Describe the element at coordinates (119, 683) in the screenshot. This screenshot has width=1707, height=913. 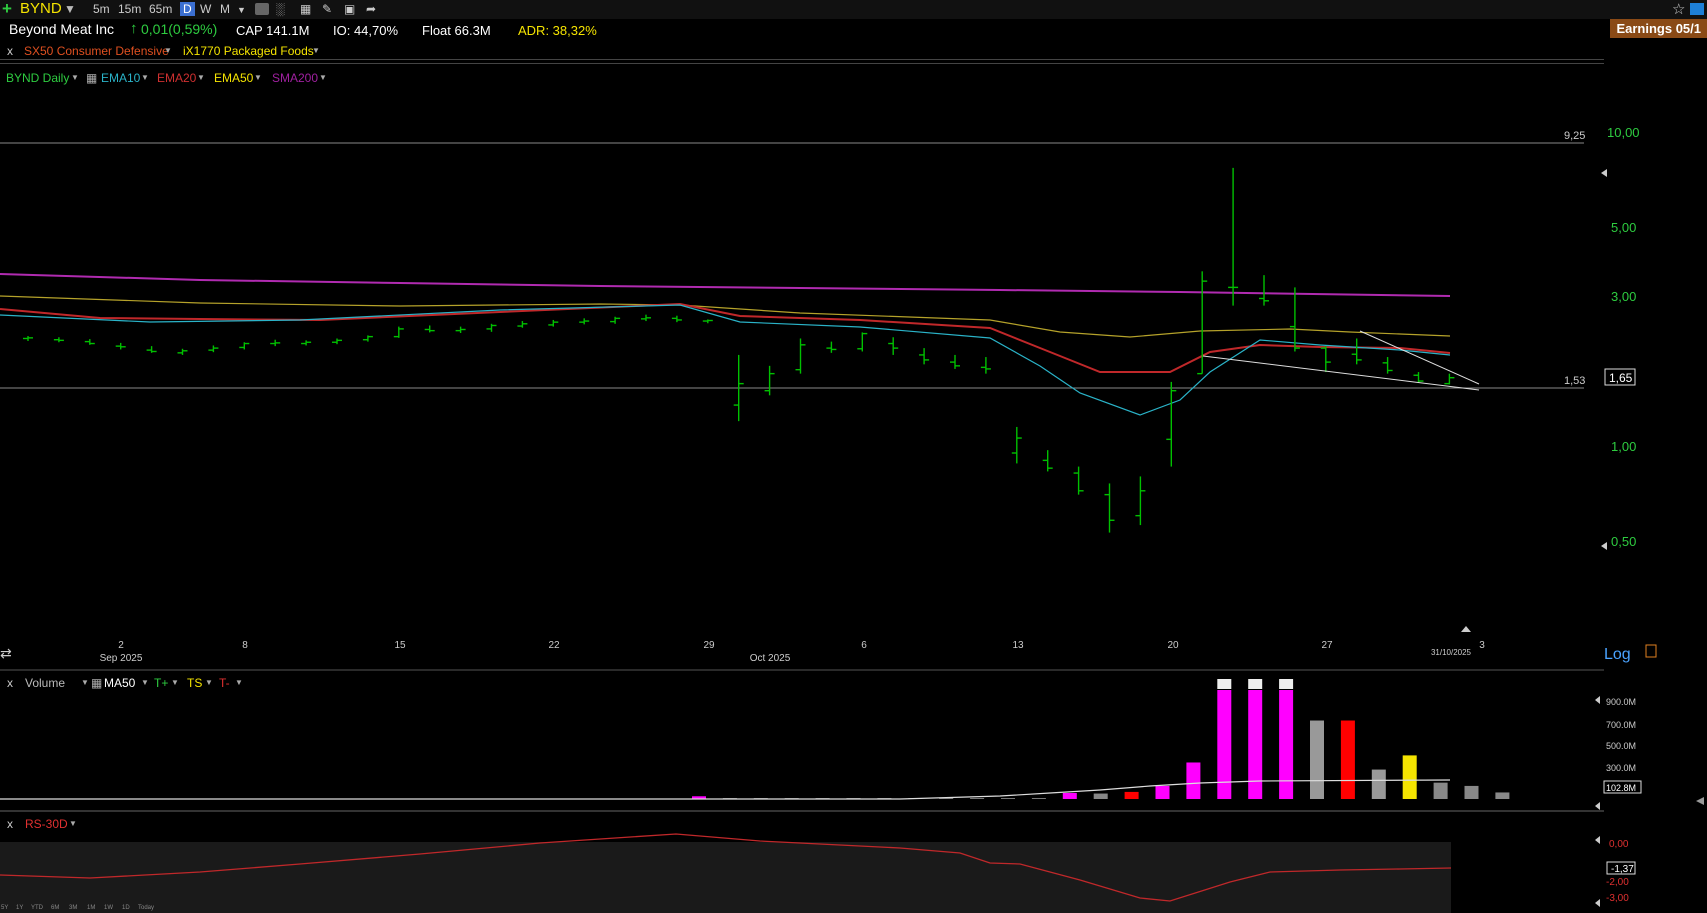
I see `volume-ma50: MA50` at that location.